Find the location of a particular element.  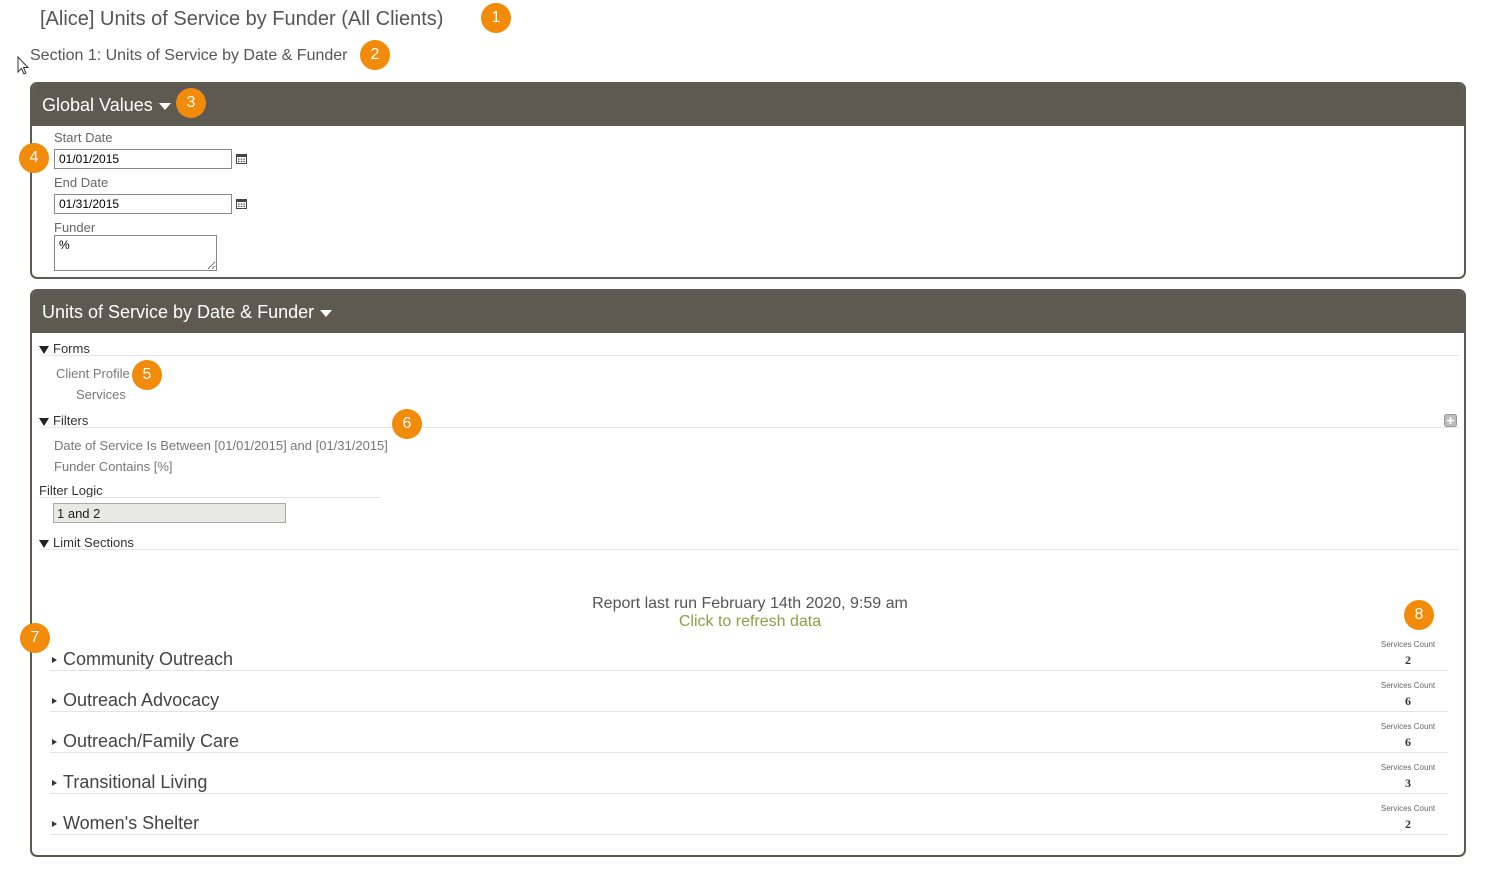

mouse-cursor-icon is located at coordinates (23, 65).